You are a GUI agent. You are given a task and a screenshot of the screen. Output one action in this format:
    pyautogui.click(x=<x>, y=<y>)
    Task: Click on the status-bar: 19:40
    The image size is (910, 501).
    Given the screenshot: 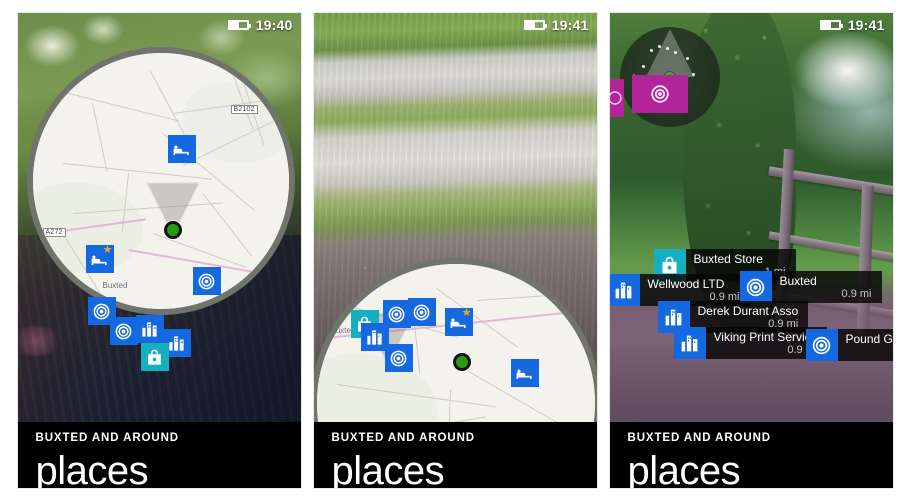 What is the action you would take?
    pyautogui.click(x=260, y=25)
    